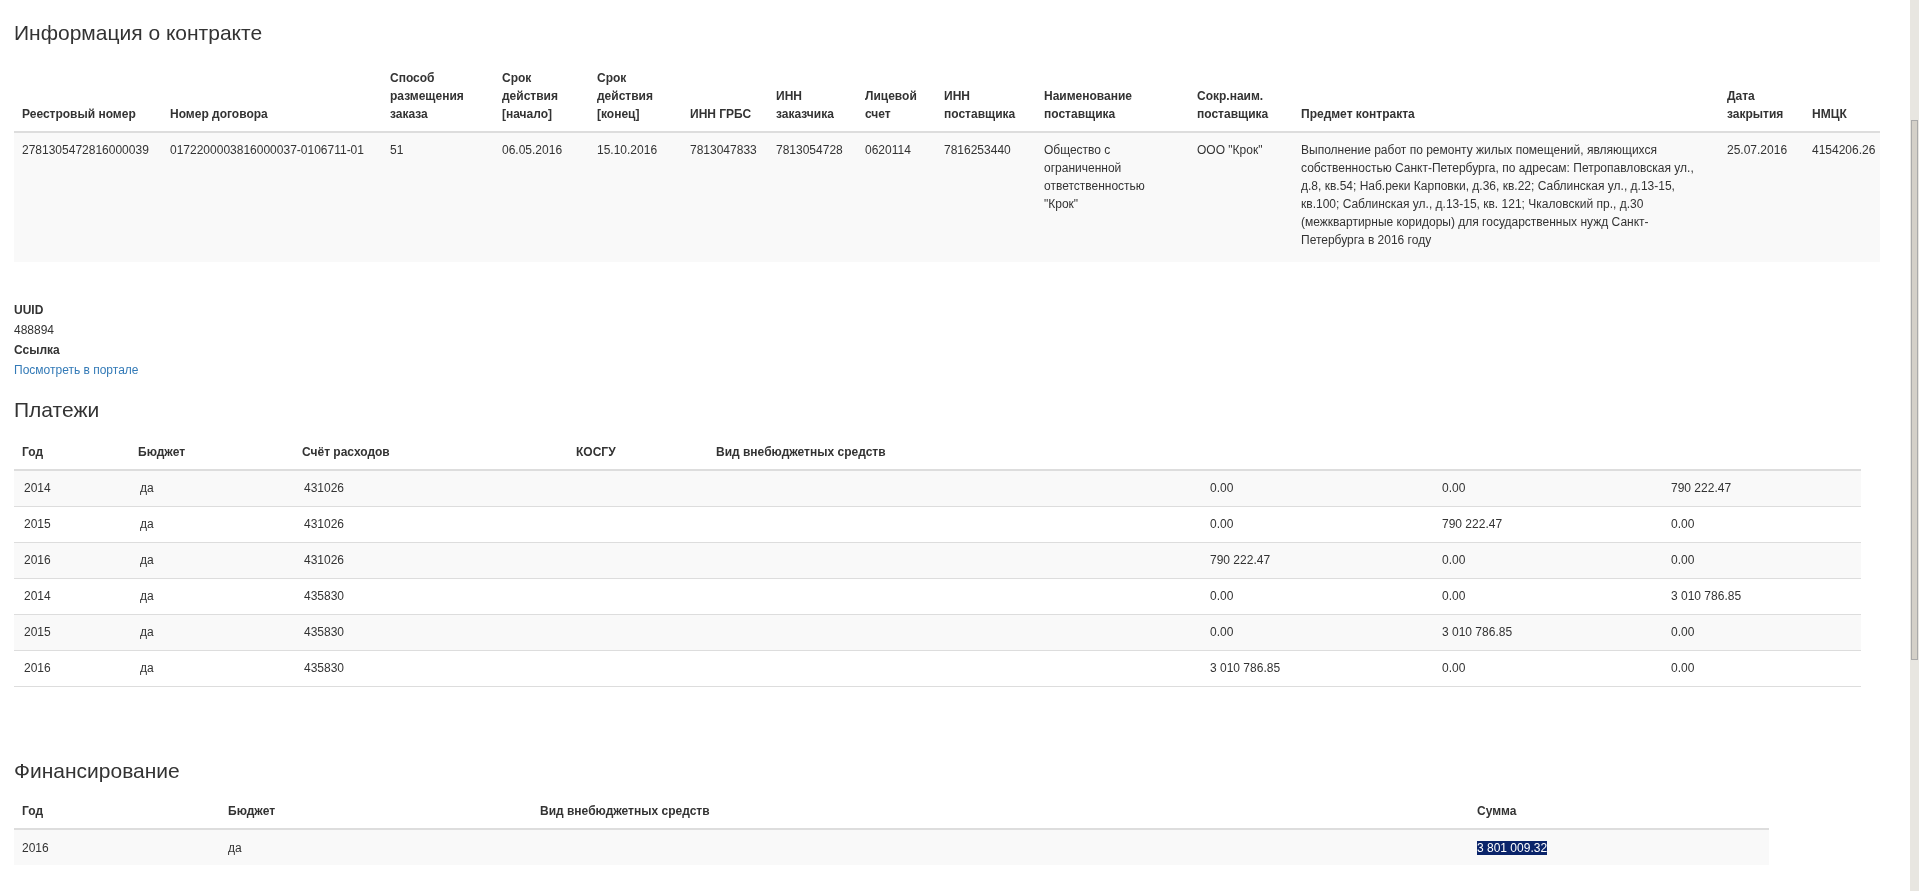  Describe the element at coordinates (1358, 113) in the screenshot. I see `column-header: Предмет контракта` at that location.